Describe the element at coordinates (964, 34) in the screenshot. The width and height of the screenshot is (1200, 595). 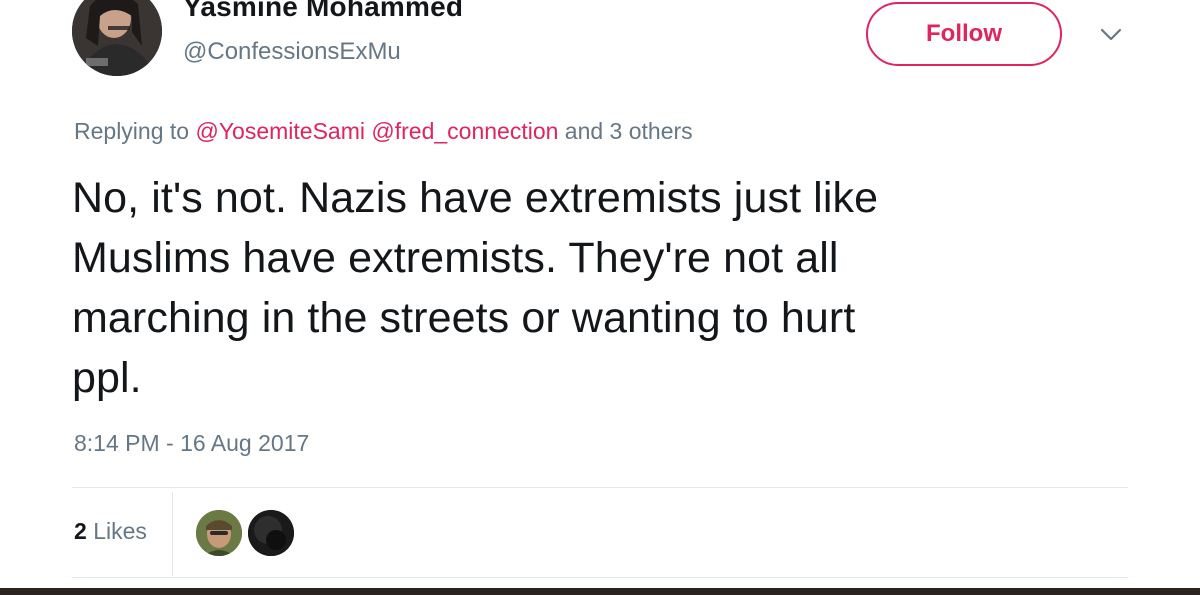
I see `follow-button: Follow` at that location.